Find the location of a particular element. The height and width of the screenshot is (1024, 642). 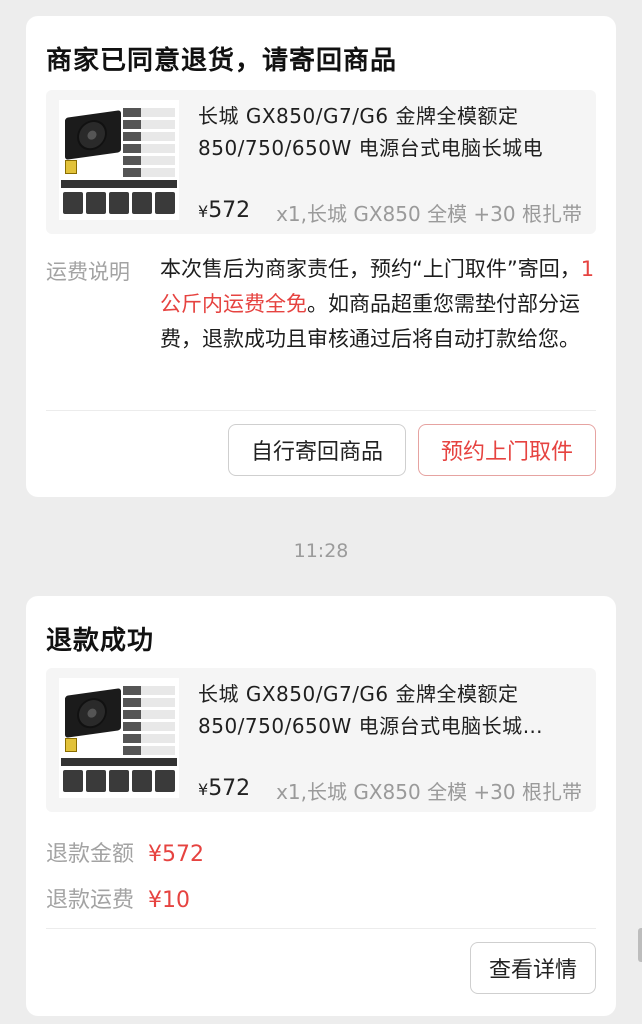

shipping-note-part1: 本次售后为商家责任，预约“上门取件”寄回， is located at coordinates (370, 269).